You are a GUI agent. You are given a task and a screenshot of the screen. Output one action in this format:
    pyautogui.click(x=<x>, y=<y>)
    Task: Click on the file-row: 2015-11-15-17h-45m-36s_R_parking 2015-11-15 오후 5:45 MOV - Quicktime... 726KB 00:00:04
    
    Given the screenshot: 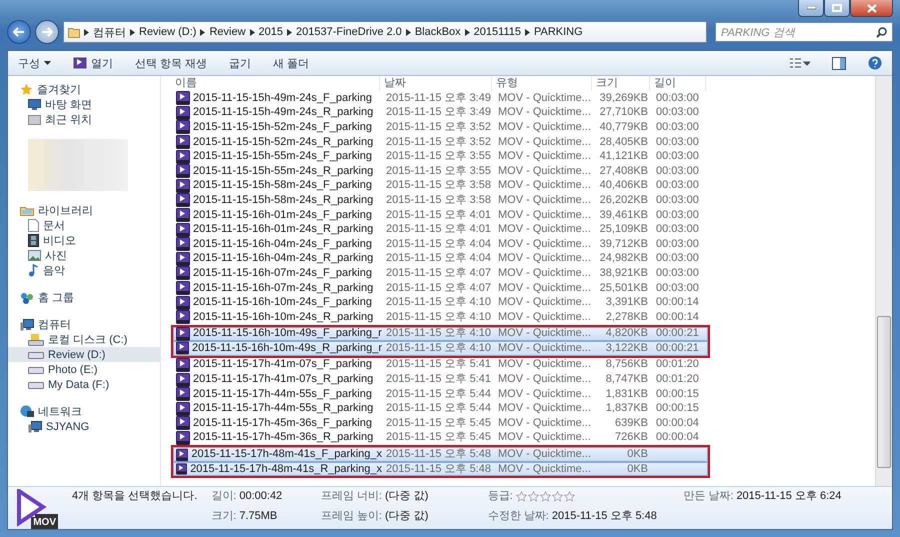 What is the action you would take?
    pyautogui.click(x=440, y=438)
    